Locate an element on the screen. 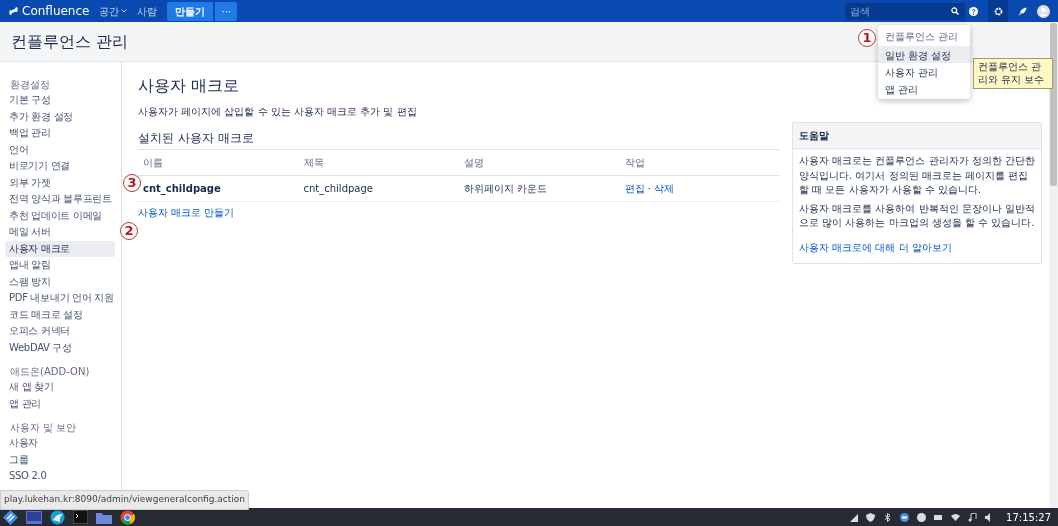 This screenshot has height=526, width=1058. bird-icon is located at coordinates (57, 517).